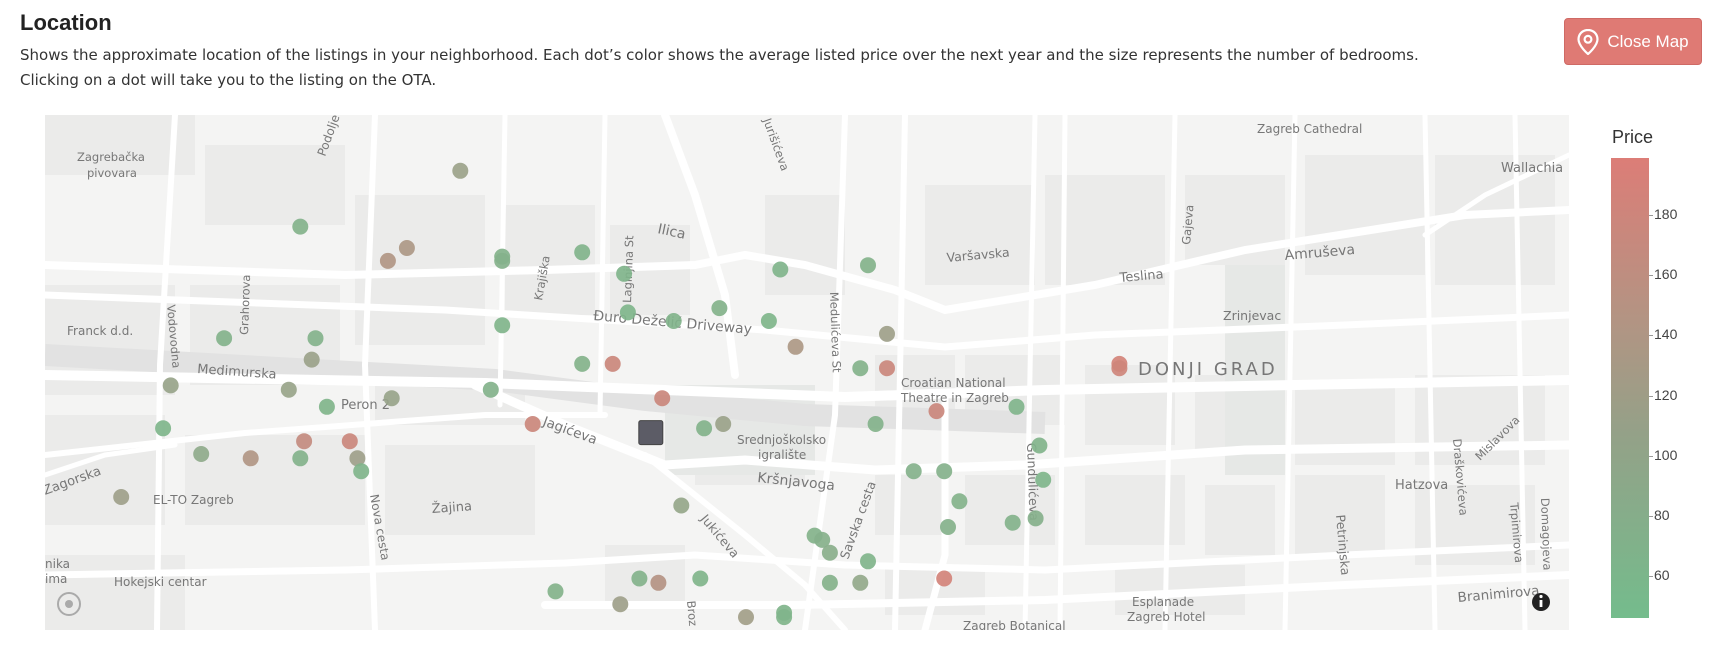 The width and height of the screenshot is (1721, 669). I want to click on map-label: Wallachia, so click(1532, 168).